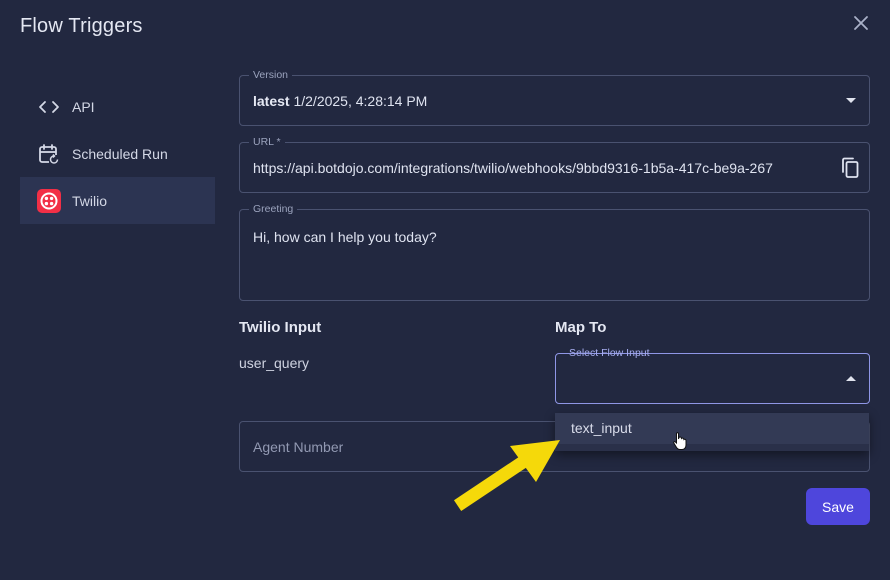  Describe the element at coordinates (271, 75) in the screenshot. I see `version-label: Version` at that location.